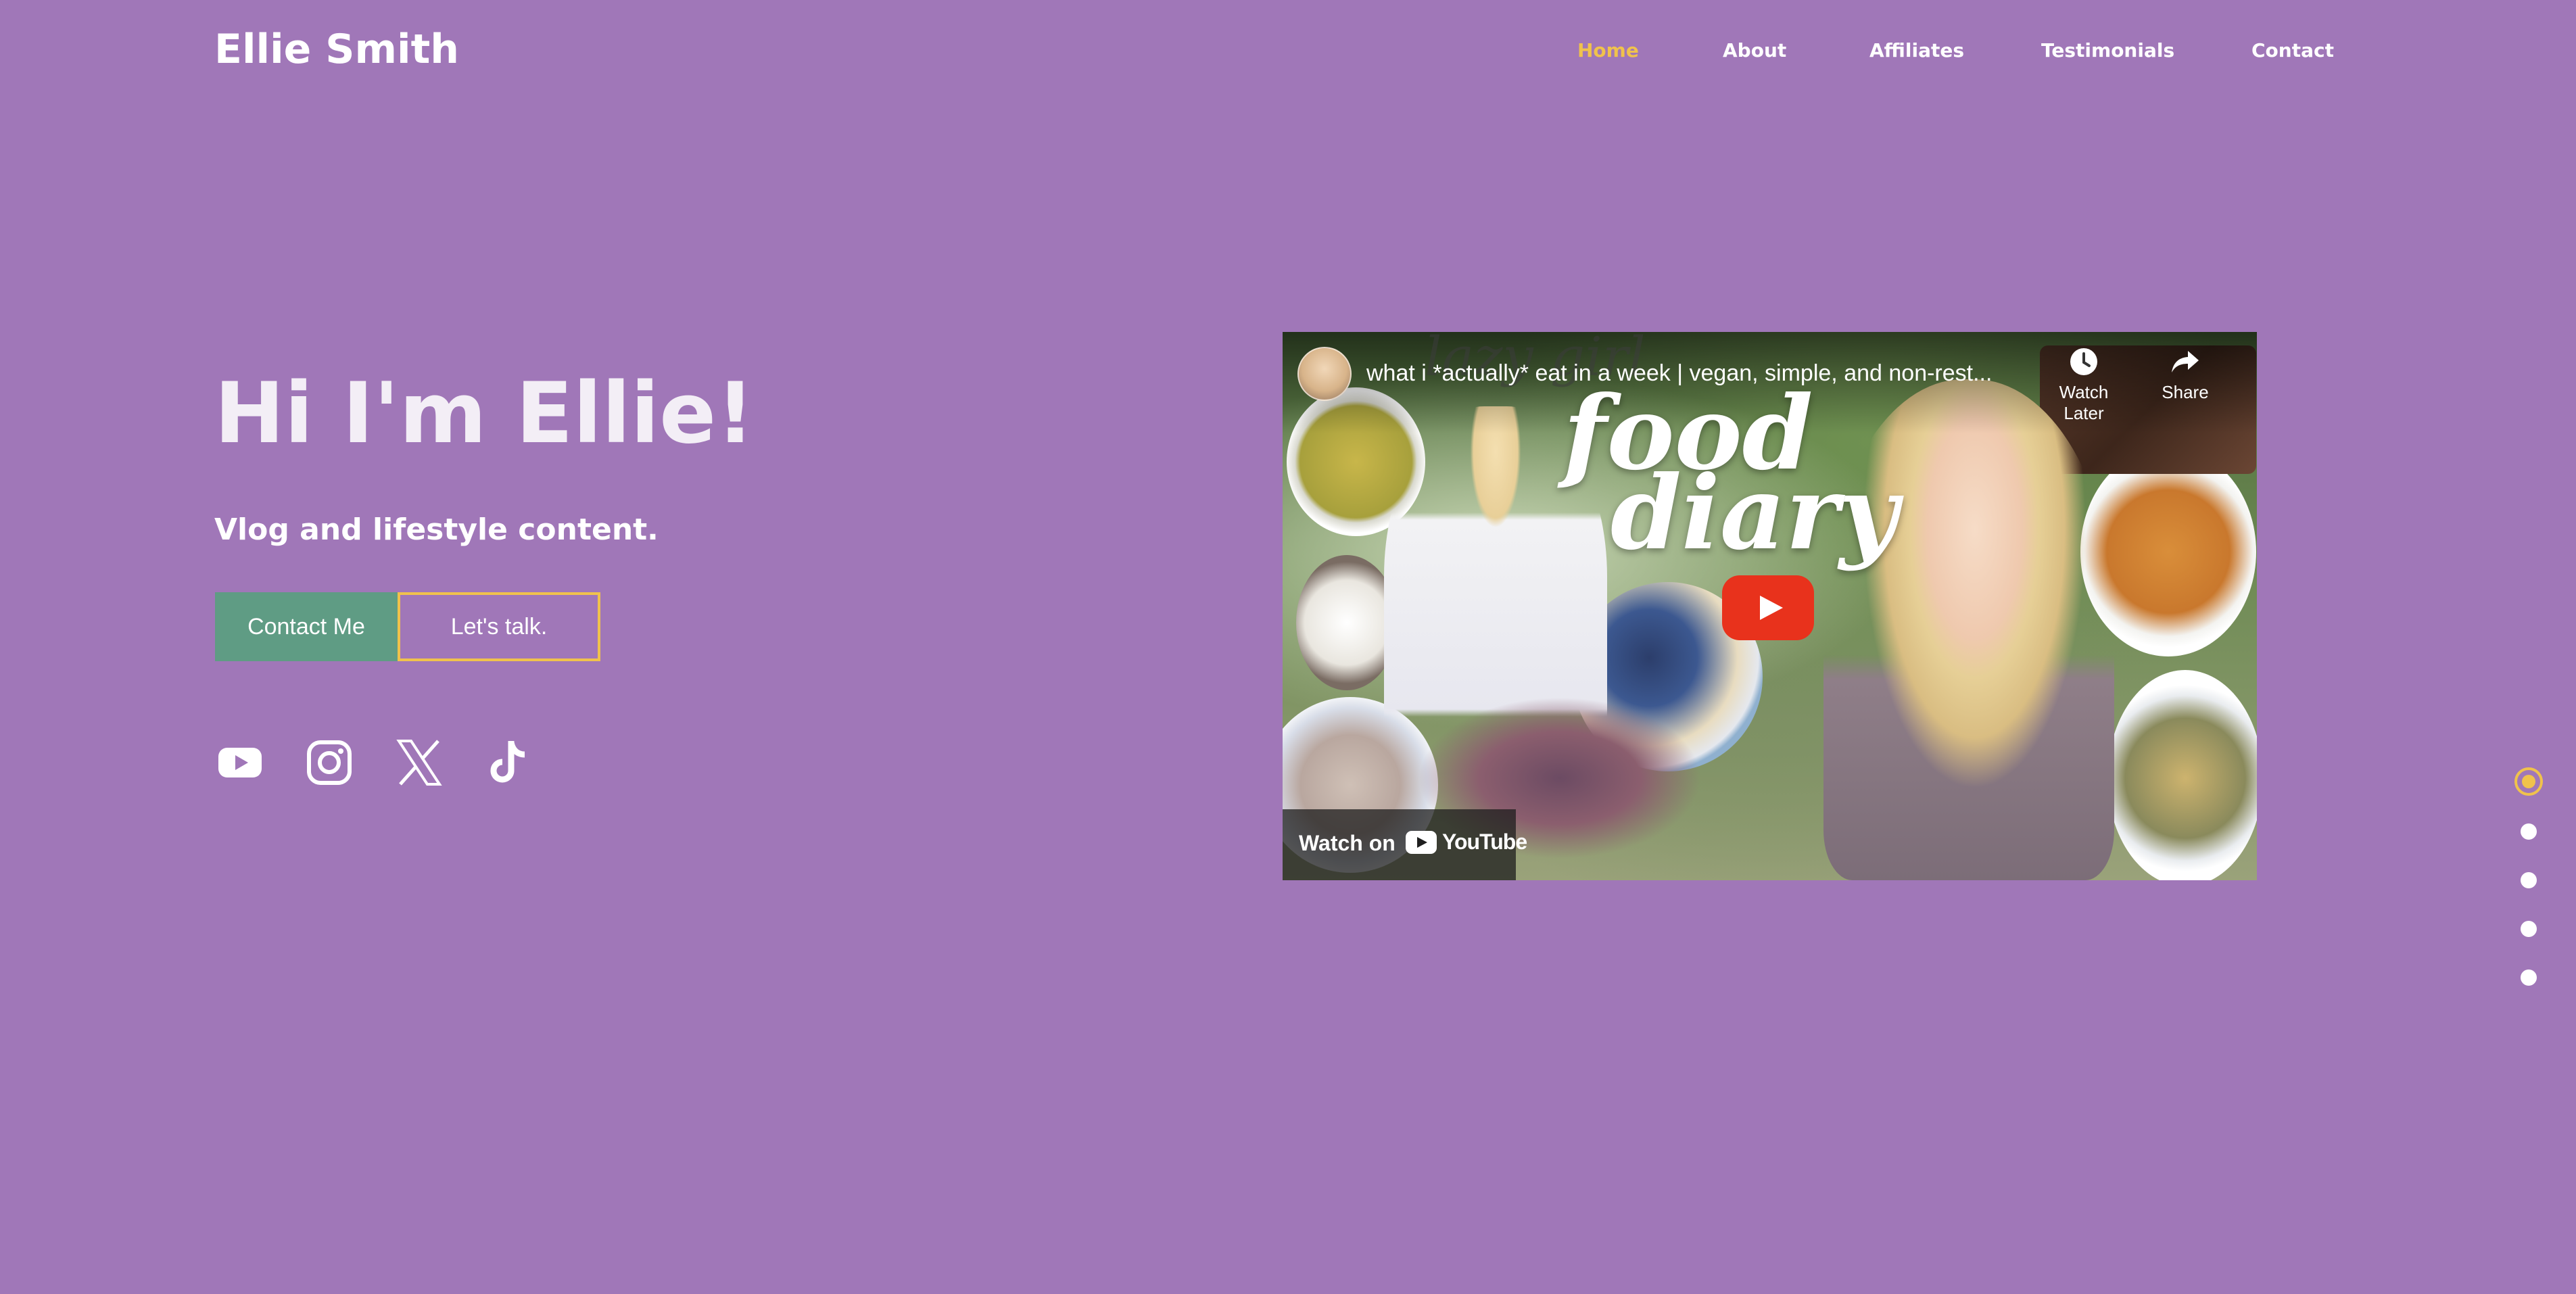 The width and height of the screenshot is (2576, 1294). I want to click on share-label: Share, so click(2185, 392).